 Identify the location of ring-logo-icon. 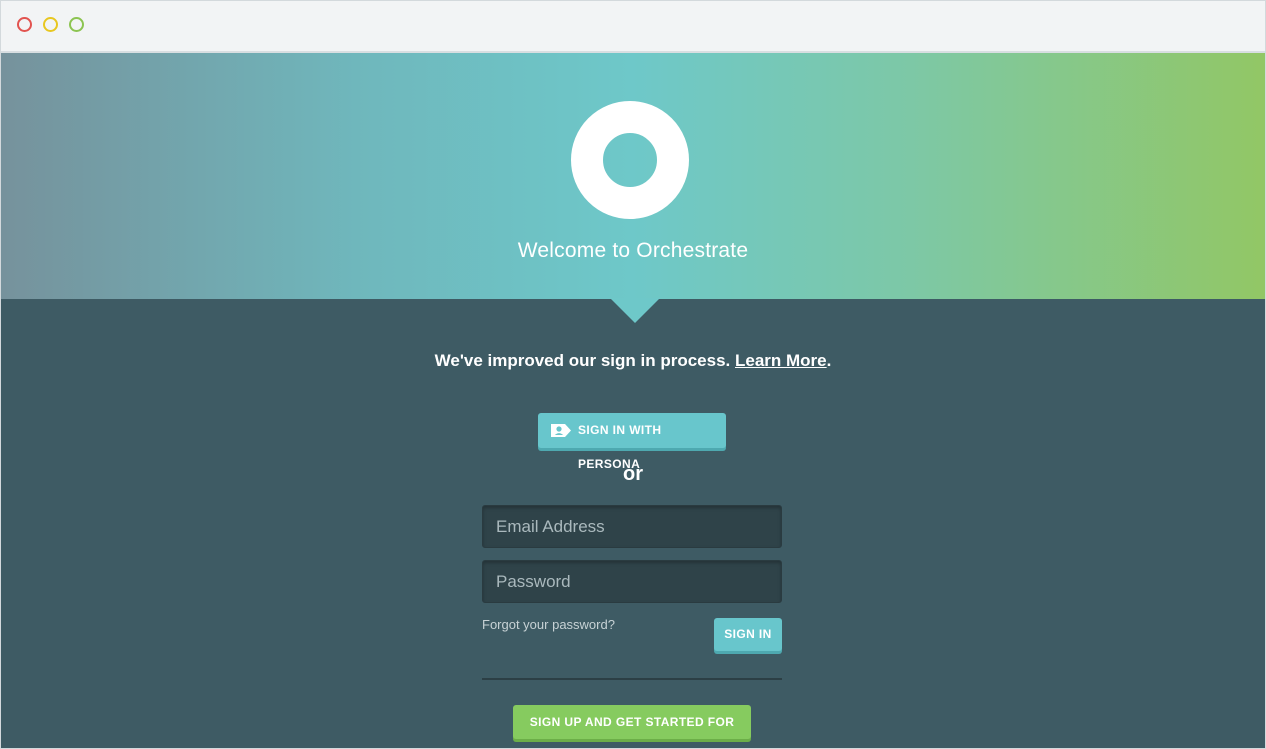
(630, 160).